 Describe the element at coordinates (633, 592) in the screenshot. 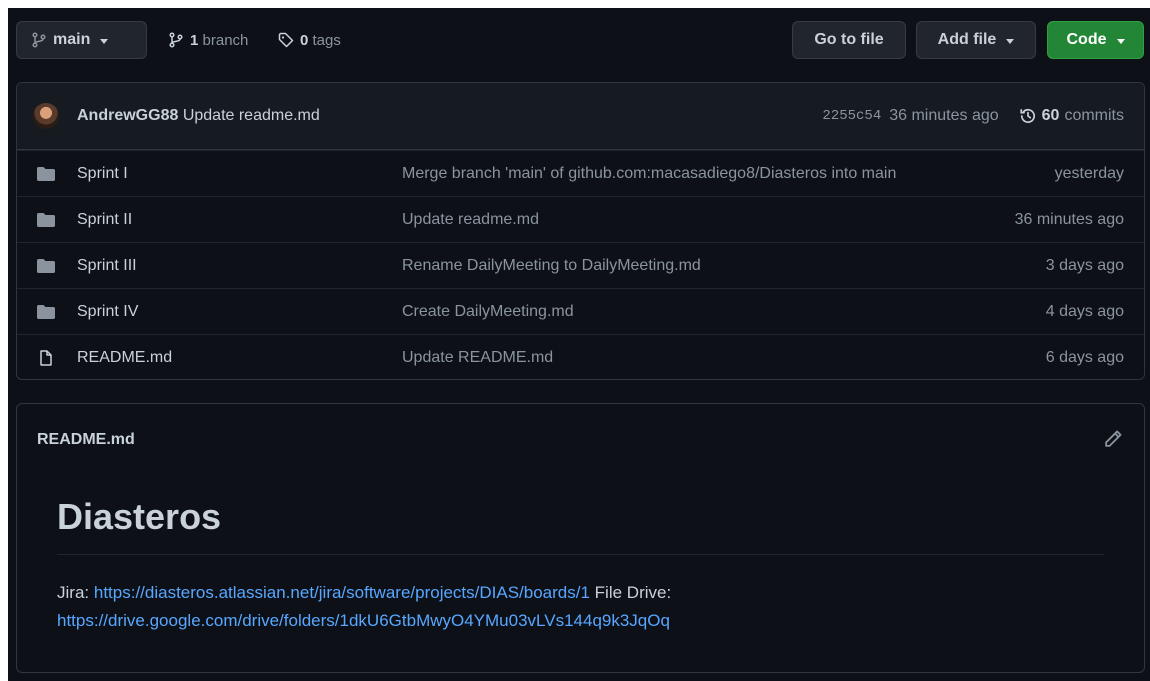

I see `drive-label: File Drive:` at that location.